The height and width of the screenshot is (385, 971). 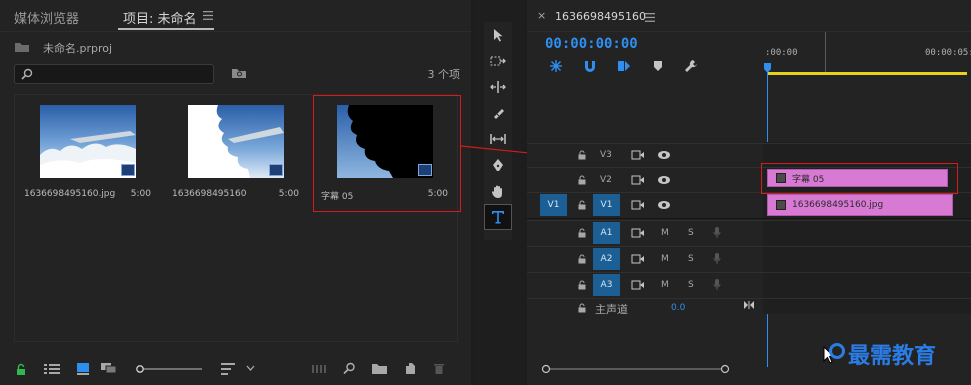 What do you see at coordinates (498, 61) in the screenshot?
I see `track-select-tool` at bounding box center [498, 61].